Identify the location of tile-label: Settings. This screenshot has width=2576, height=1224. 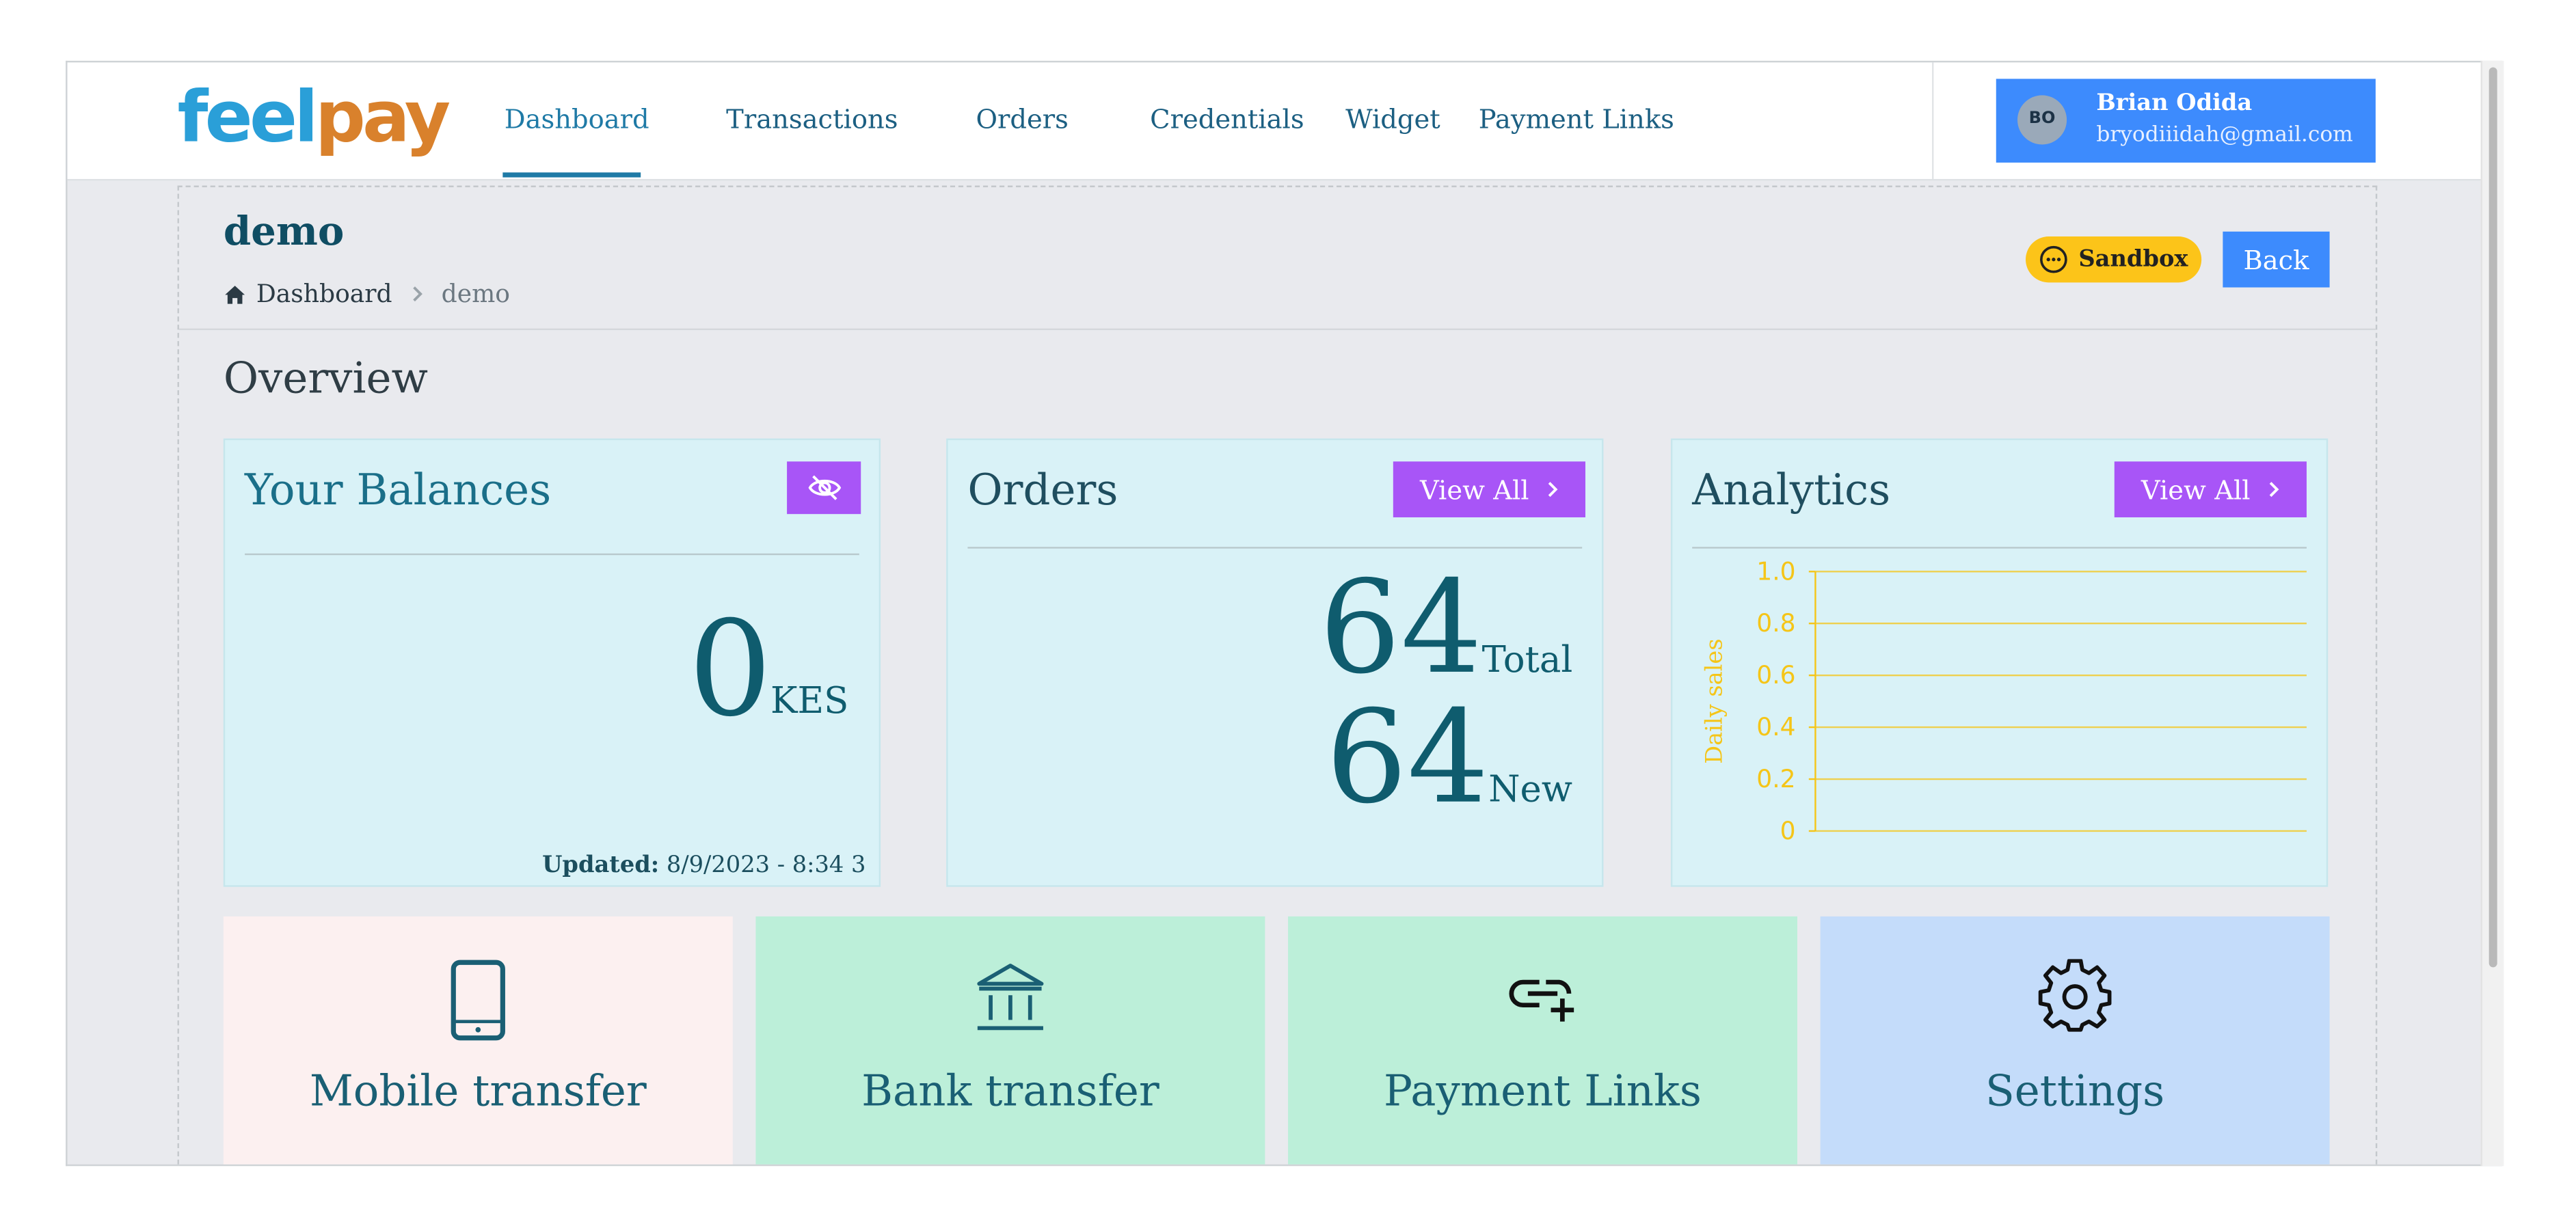
(2075, 1092).